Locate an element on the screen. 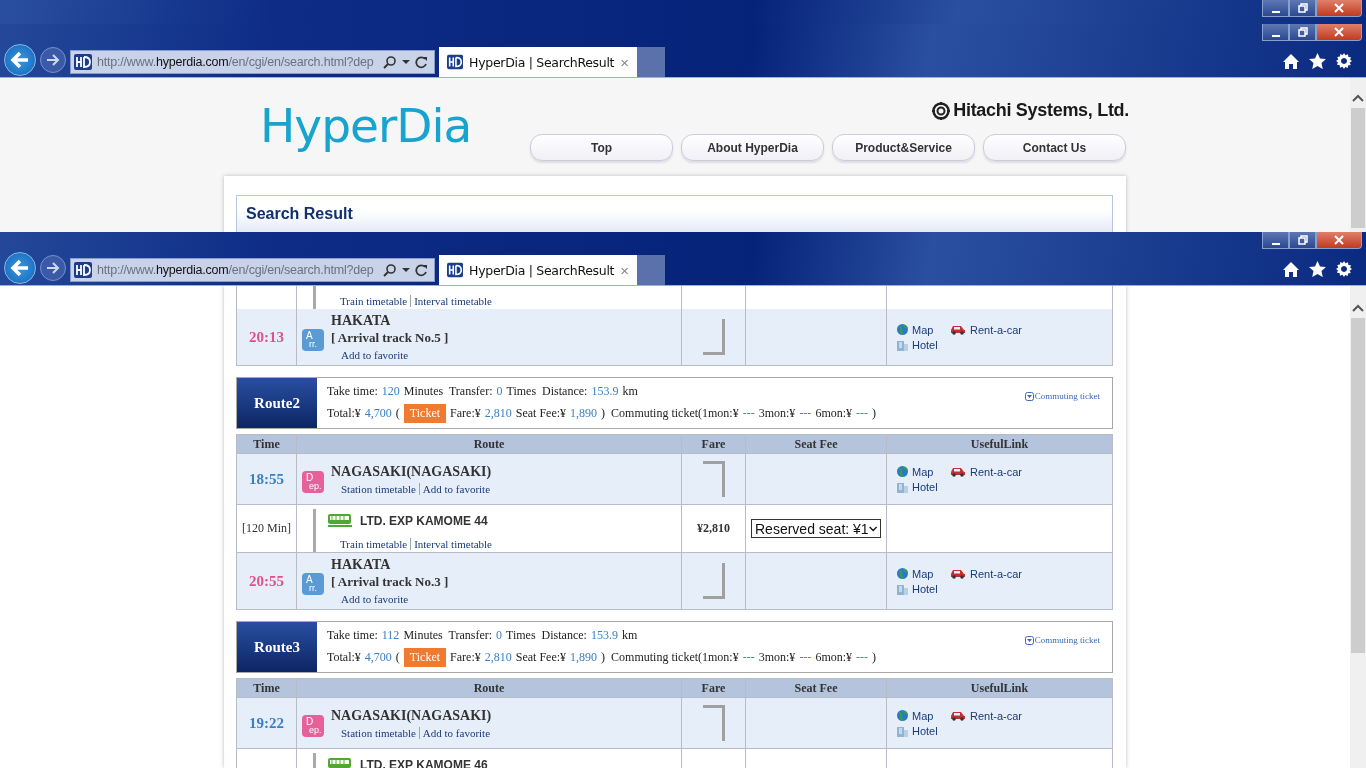 Image resolution: width=1366 pixels, height=768 pixels. nav-button: Product&Service is located at coordinates (903, 147).